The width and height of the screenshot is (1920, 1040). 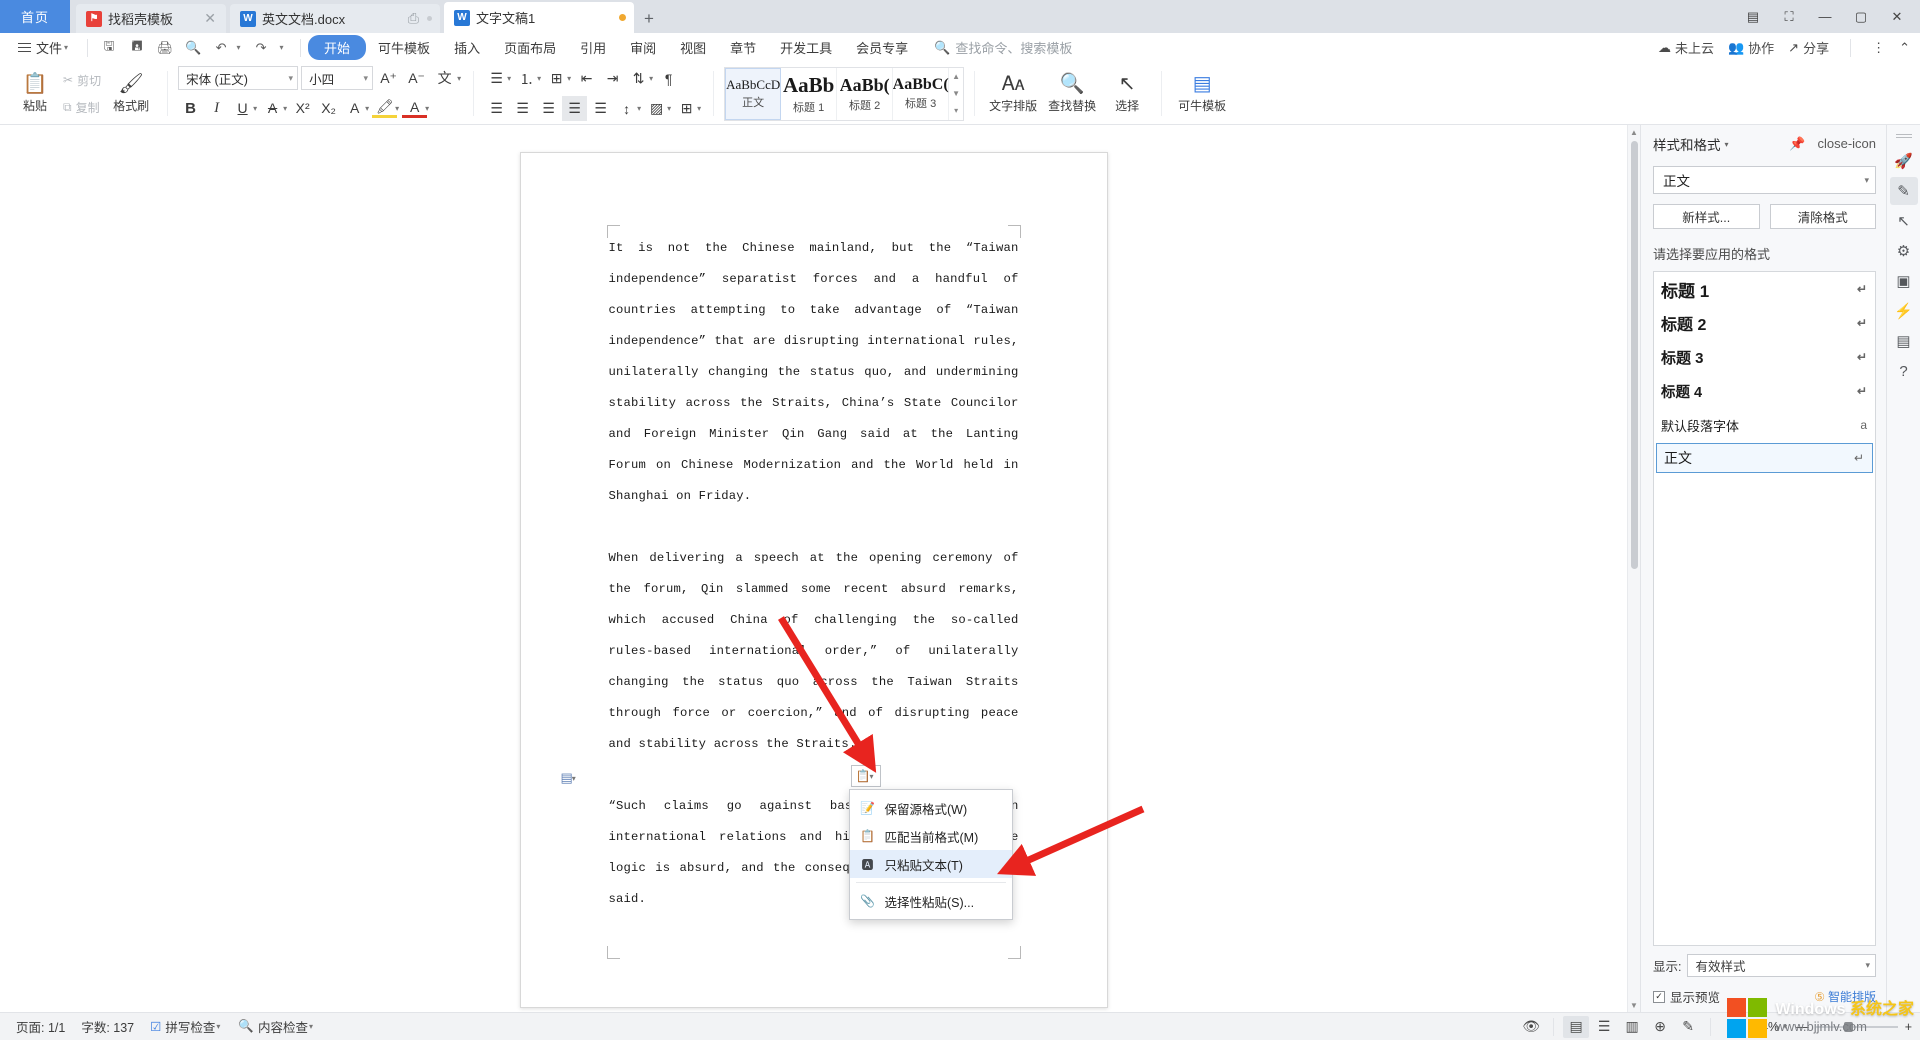 I want to click on ribbon-tab-references: 引用, so click(x=593, y=47).